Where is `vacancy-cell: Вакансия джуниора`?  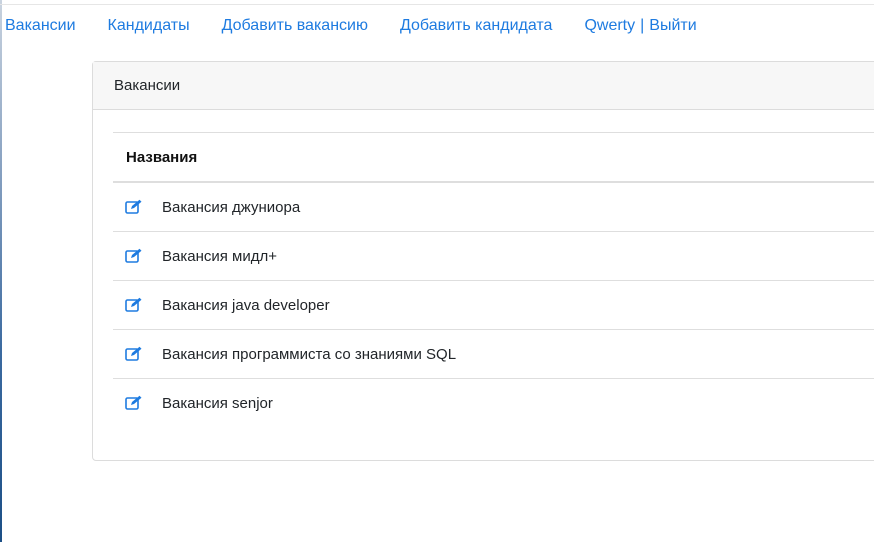 vacancy-cell: Вакансия джуниора is located at coordinates (493, 207).